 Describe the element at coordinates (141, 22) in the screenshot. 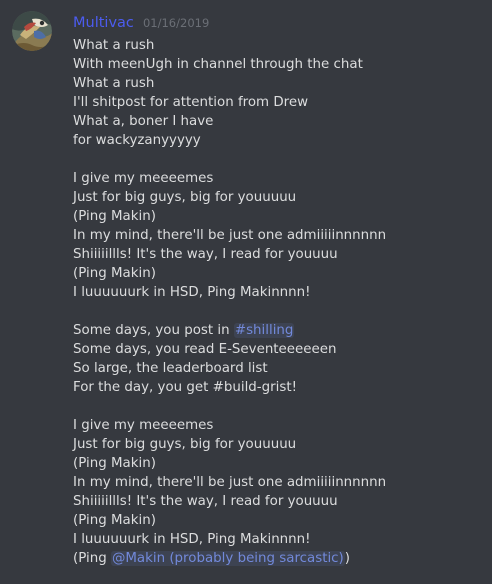

I see `message-header: Multivac 01/16/2019` at that location.